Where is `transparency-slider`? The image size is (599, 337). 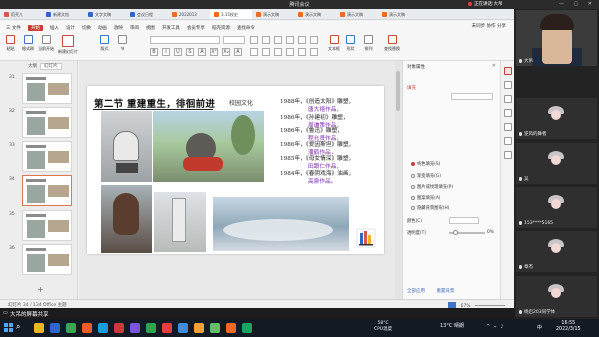
transparency-slider is located at coordinates (467, 232).